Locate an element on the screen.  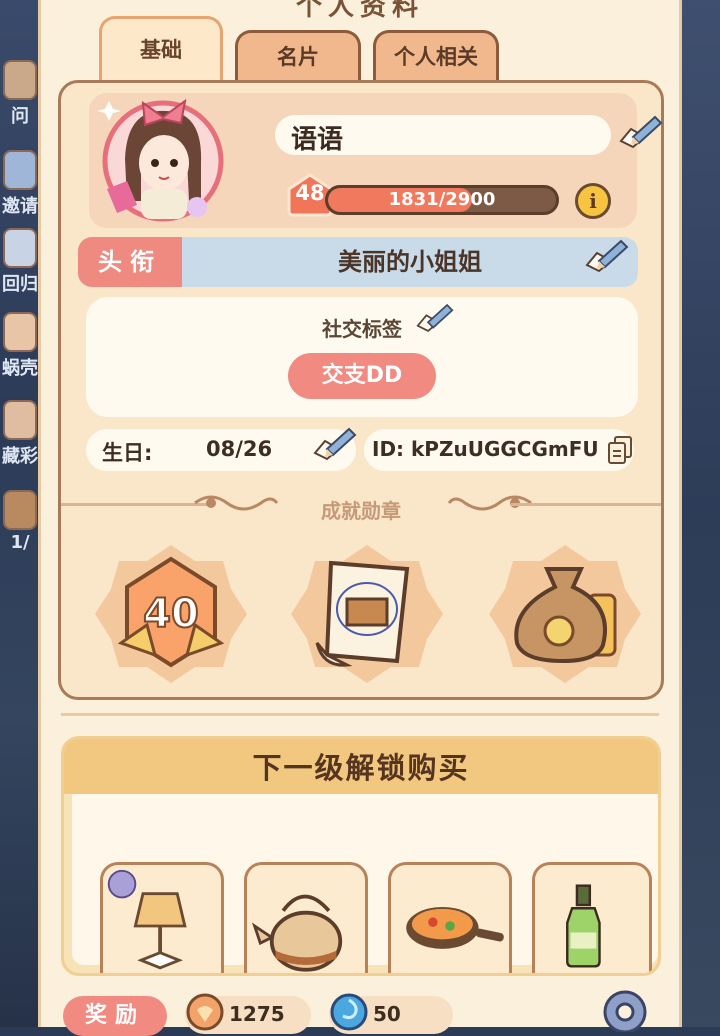
social-tag-chip: 交支DD is located at coordinates (362, 376).